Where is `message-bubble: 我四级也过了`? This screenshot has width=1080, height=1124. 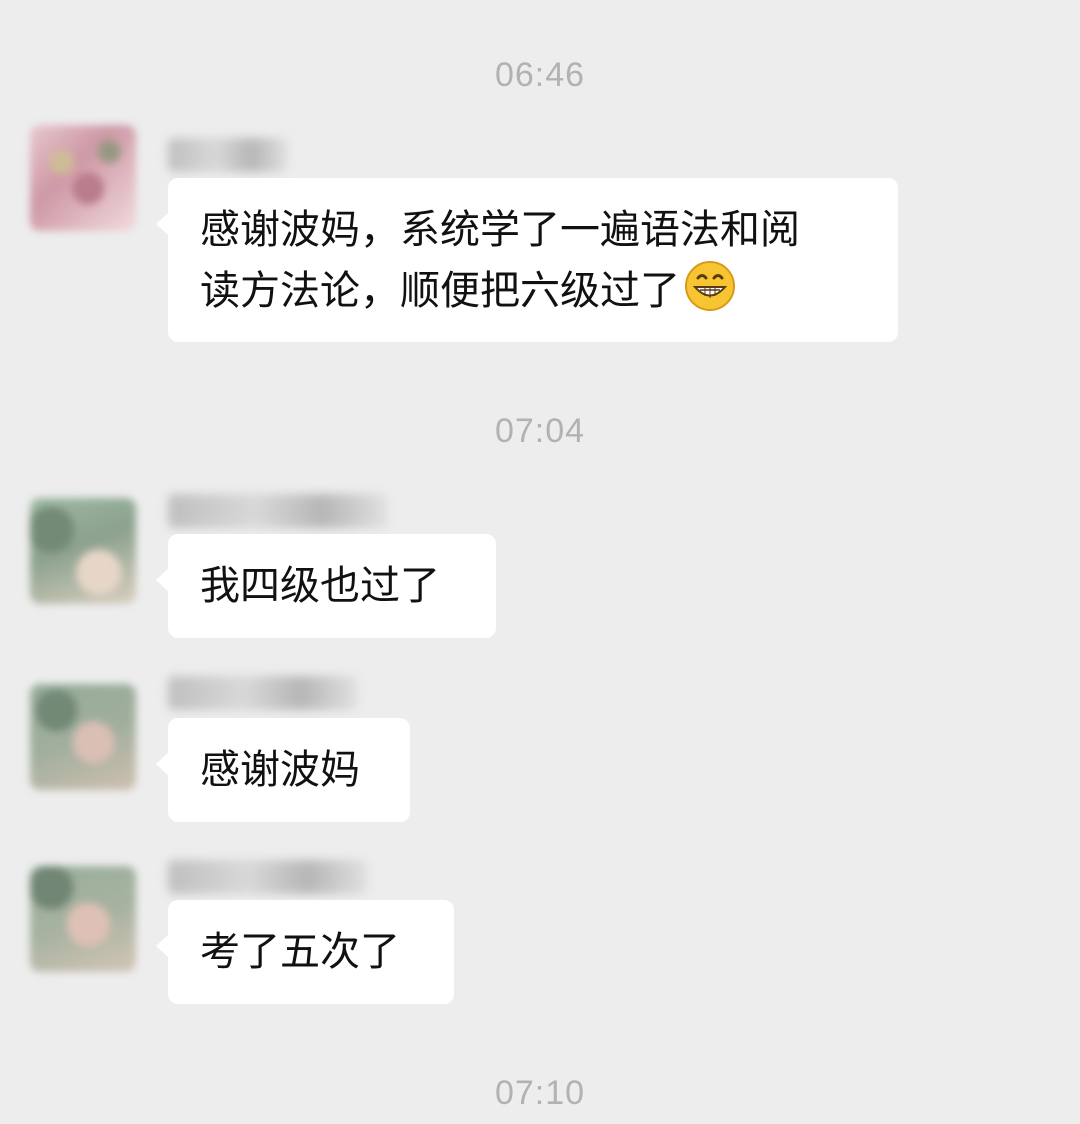
message-bubble: 我四级也过了 is located at coordinates (326, 586).